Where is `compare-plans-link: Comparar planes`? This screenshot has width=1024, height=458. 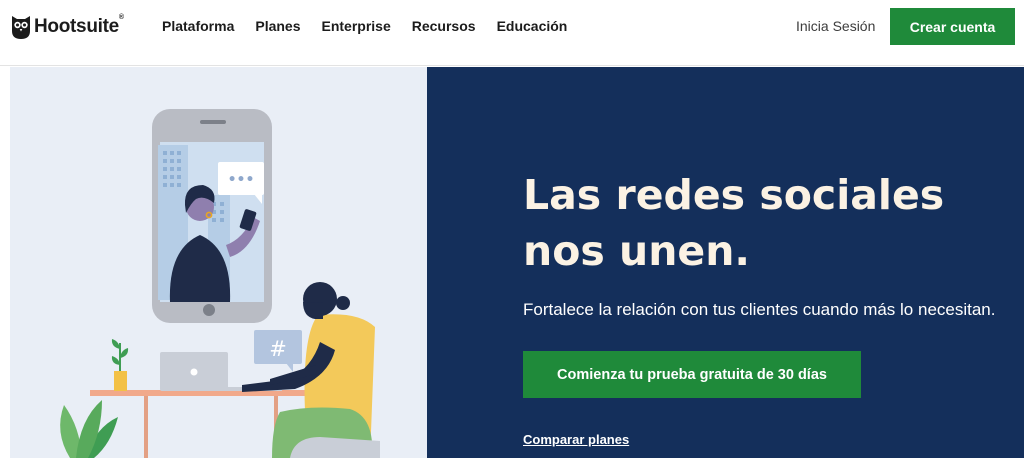 compare-plans-link: Comparar planes is located at coordinates (576, 439).